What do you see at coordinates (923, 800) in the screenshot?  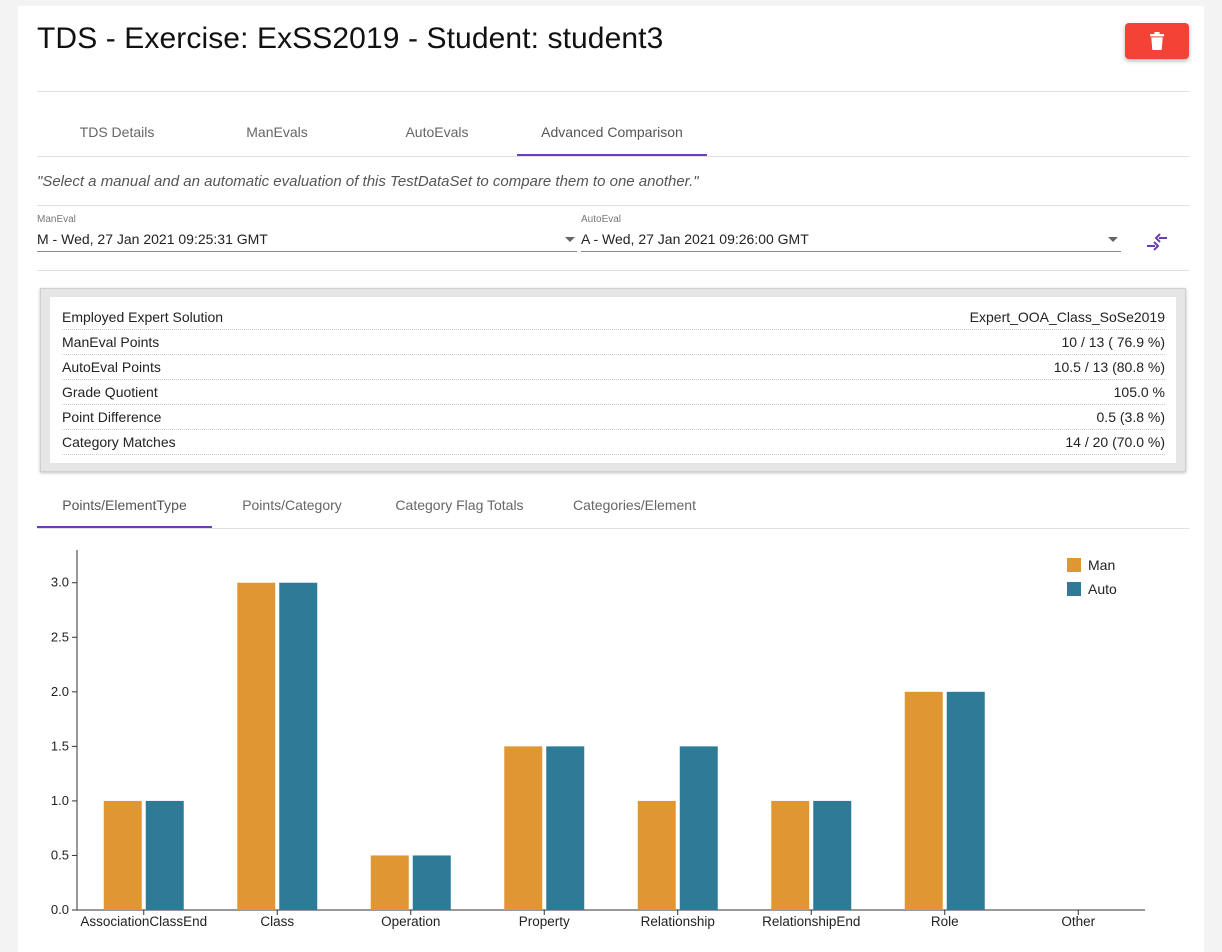 I see `bar-man-role` at bounding box center [923, 800].